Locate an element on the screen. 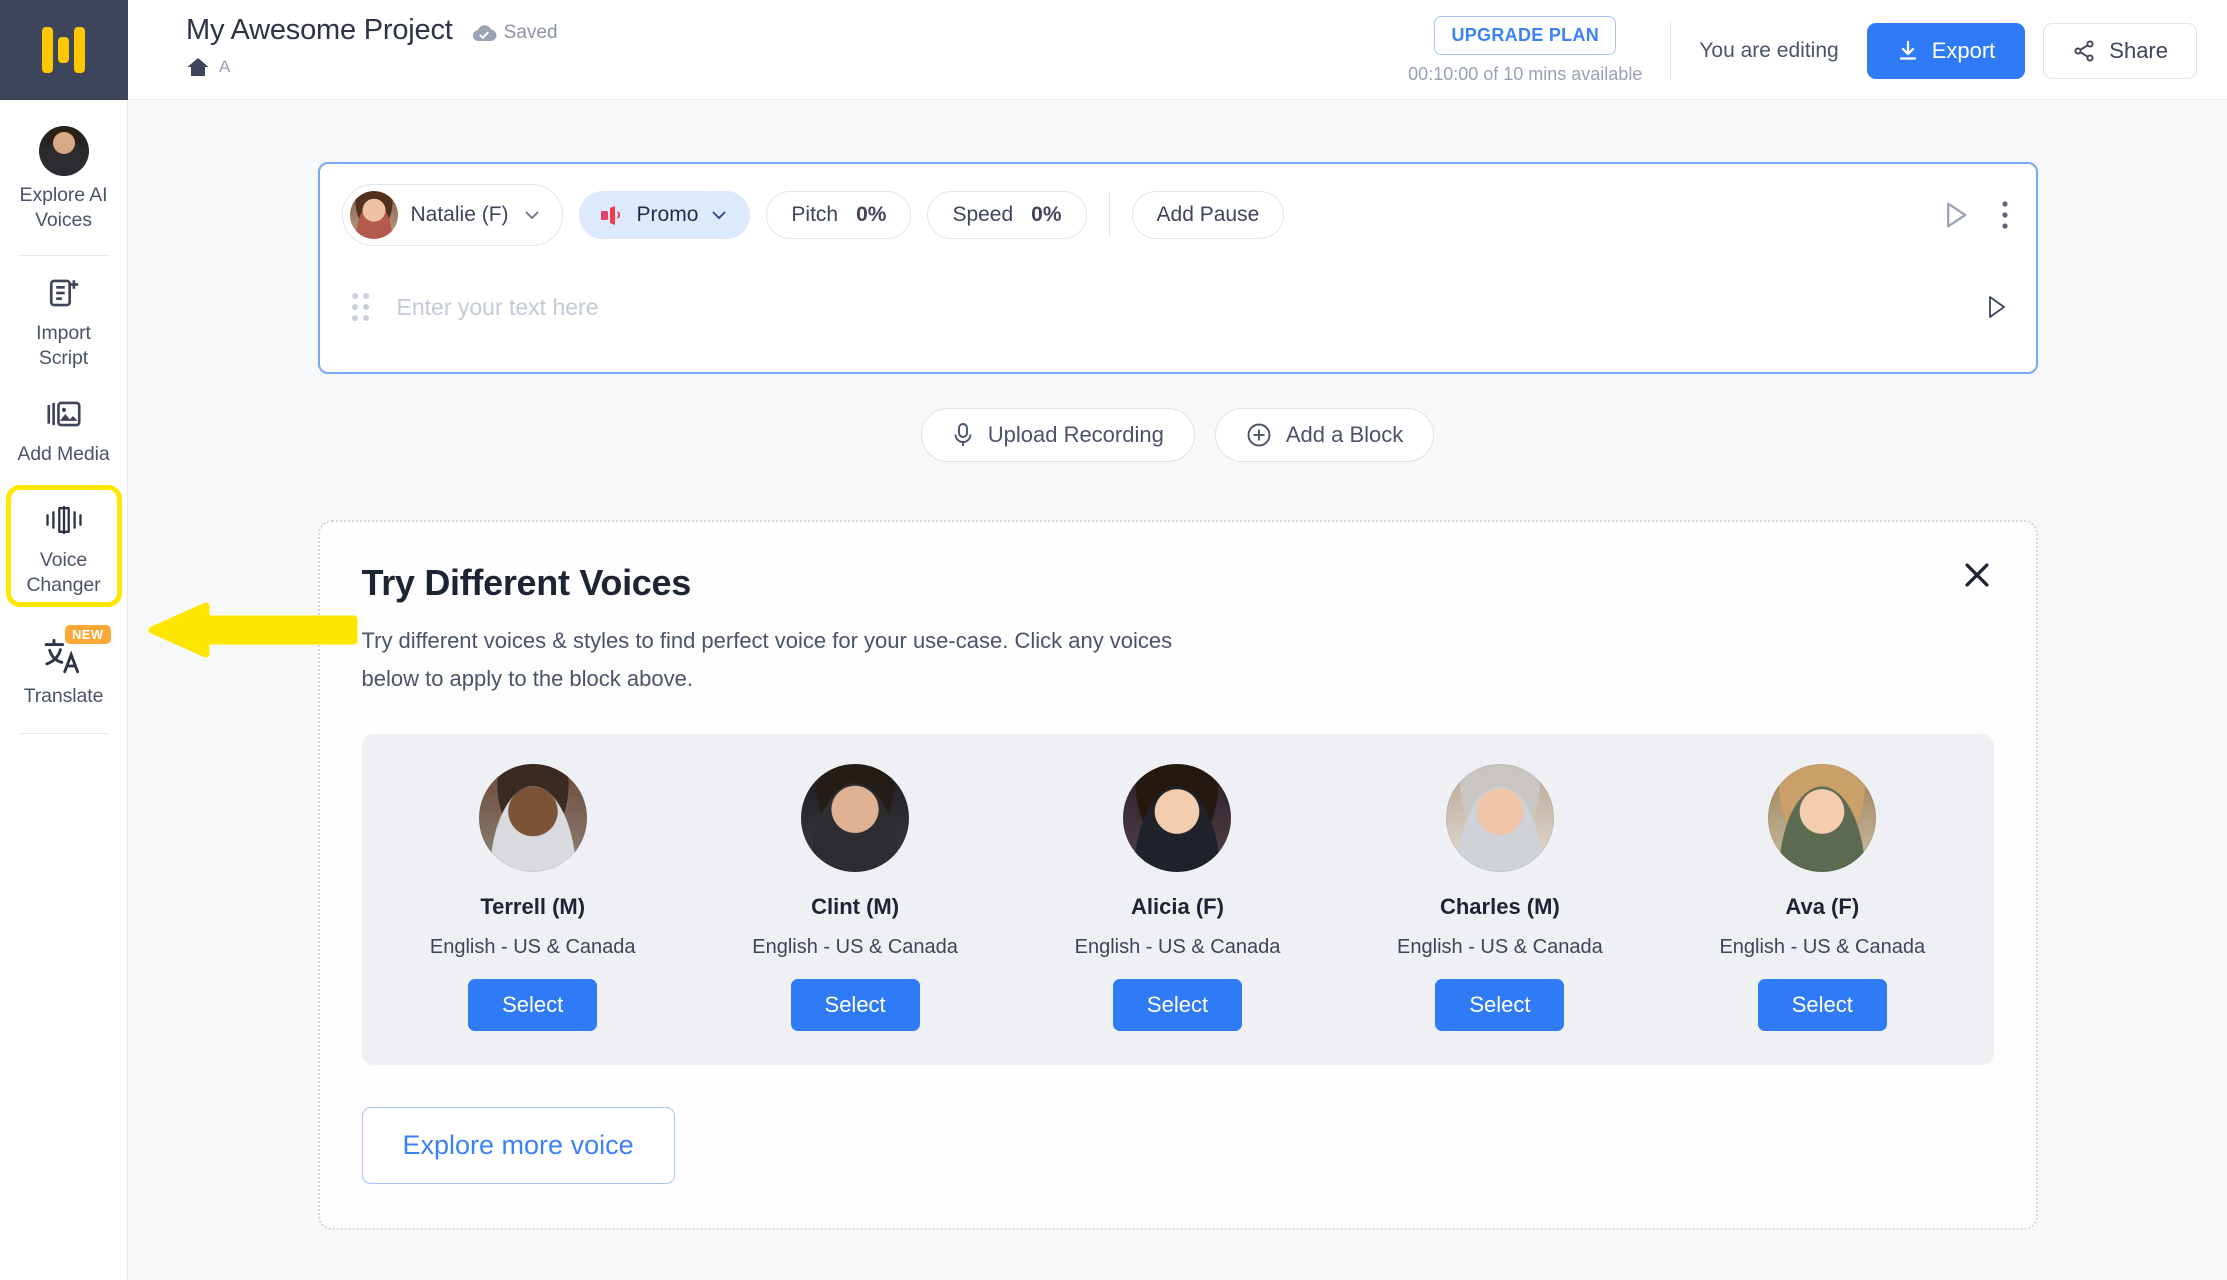 Image resolution: width=2227 pixels, height=1280 pixels. sidebar-item-import-script: Import Script is located at coordinates (64, 318).